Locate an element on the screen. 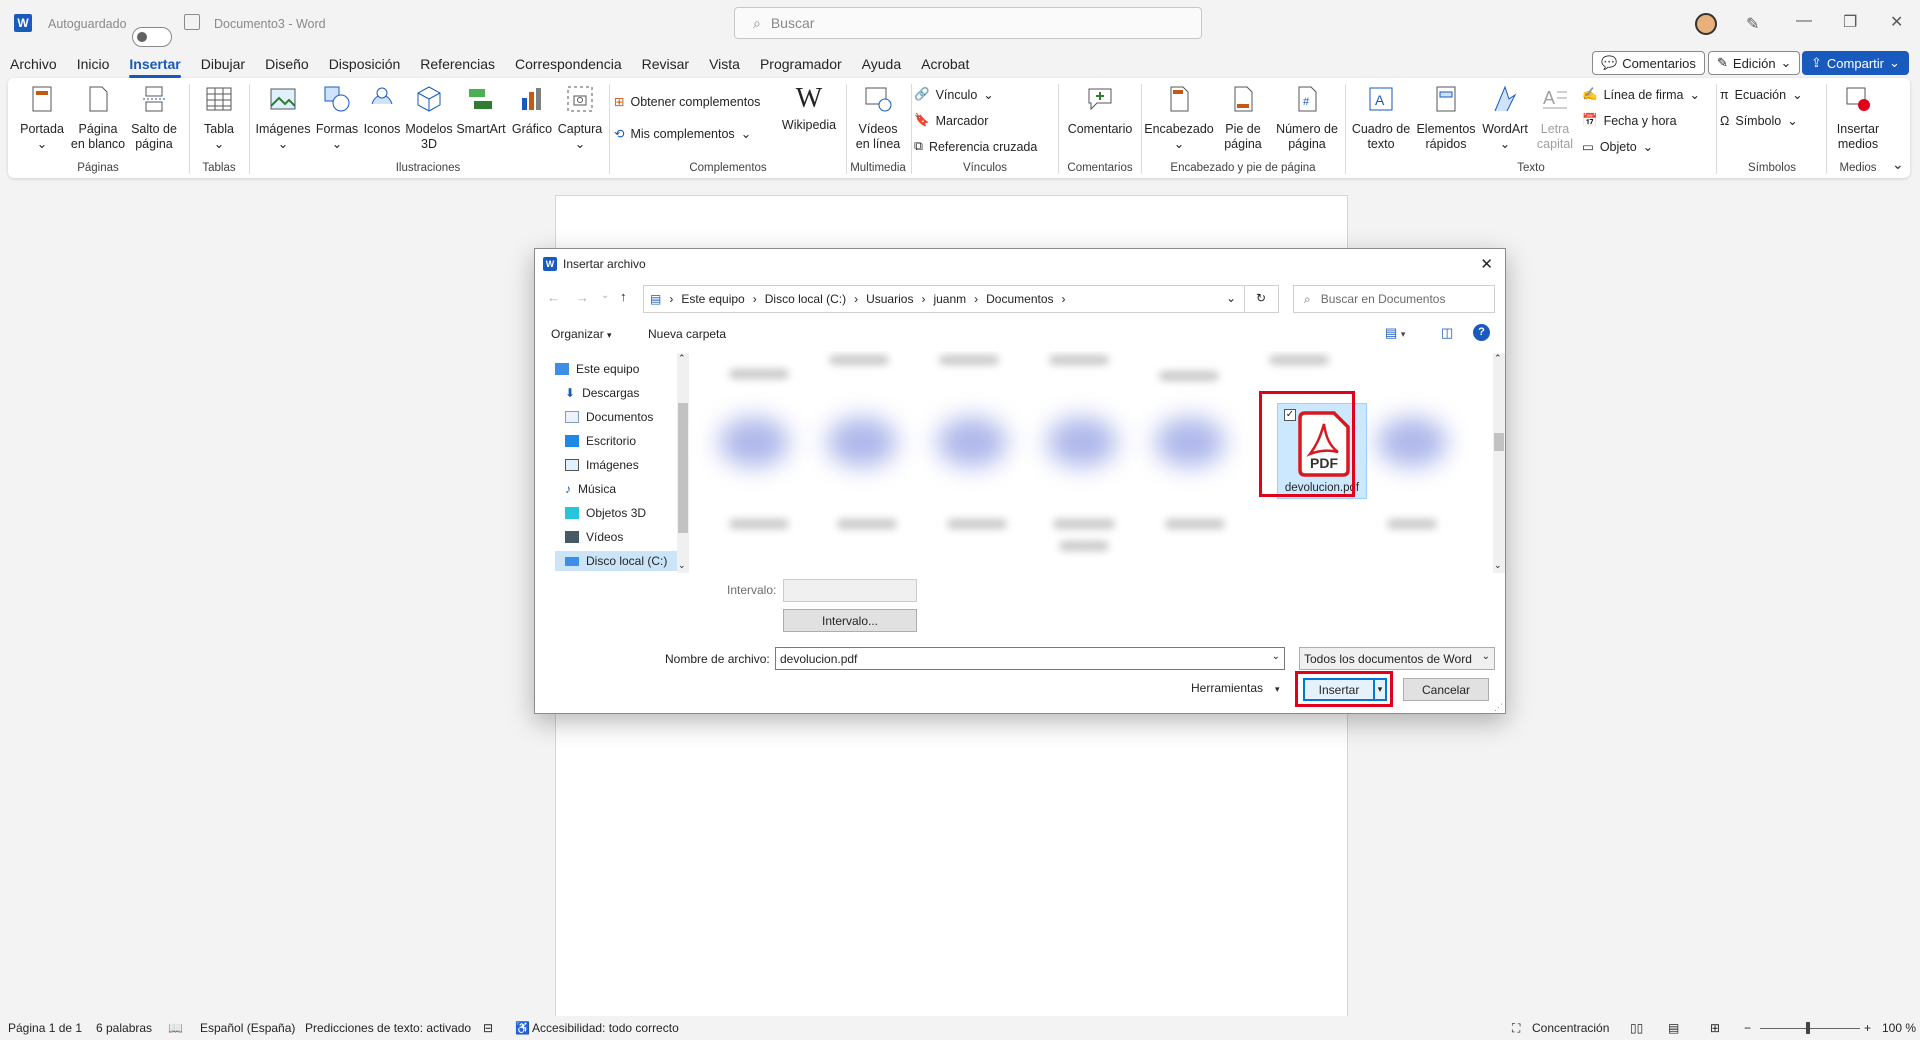 This screenshot has height=1040, width=1920. search-box: ⌕ Buscar is located at coordinates (968, 23).